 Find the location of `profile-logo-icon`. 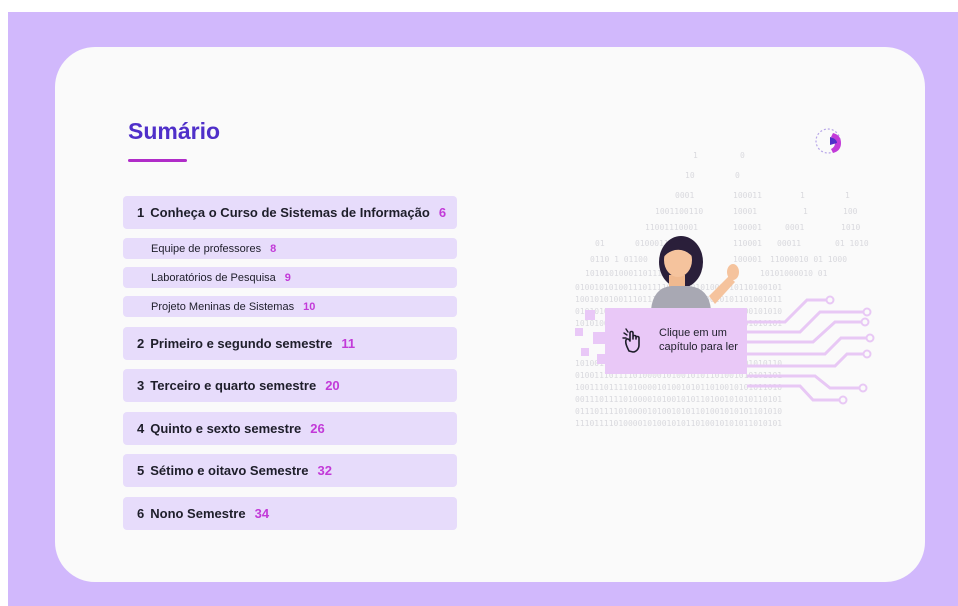

profile-logo-icon is located at coordinates (828, 141).